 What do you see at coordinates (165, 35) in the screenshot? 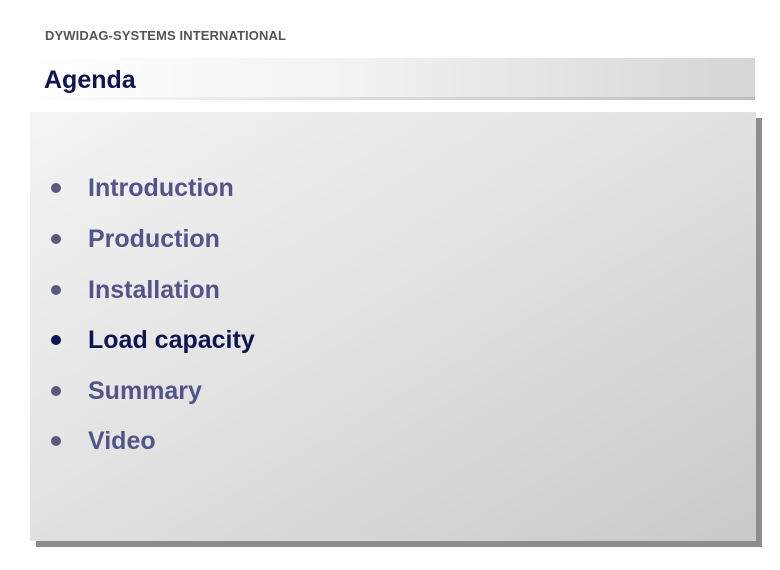
I see `company-name: DYWIDAG-SYSTEMS INTERNATIONAL` at bounding box center [165, 35].